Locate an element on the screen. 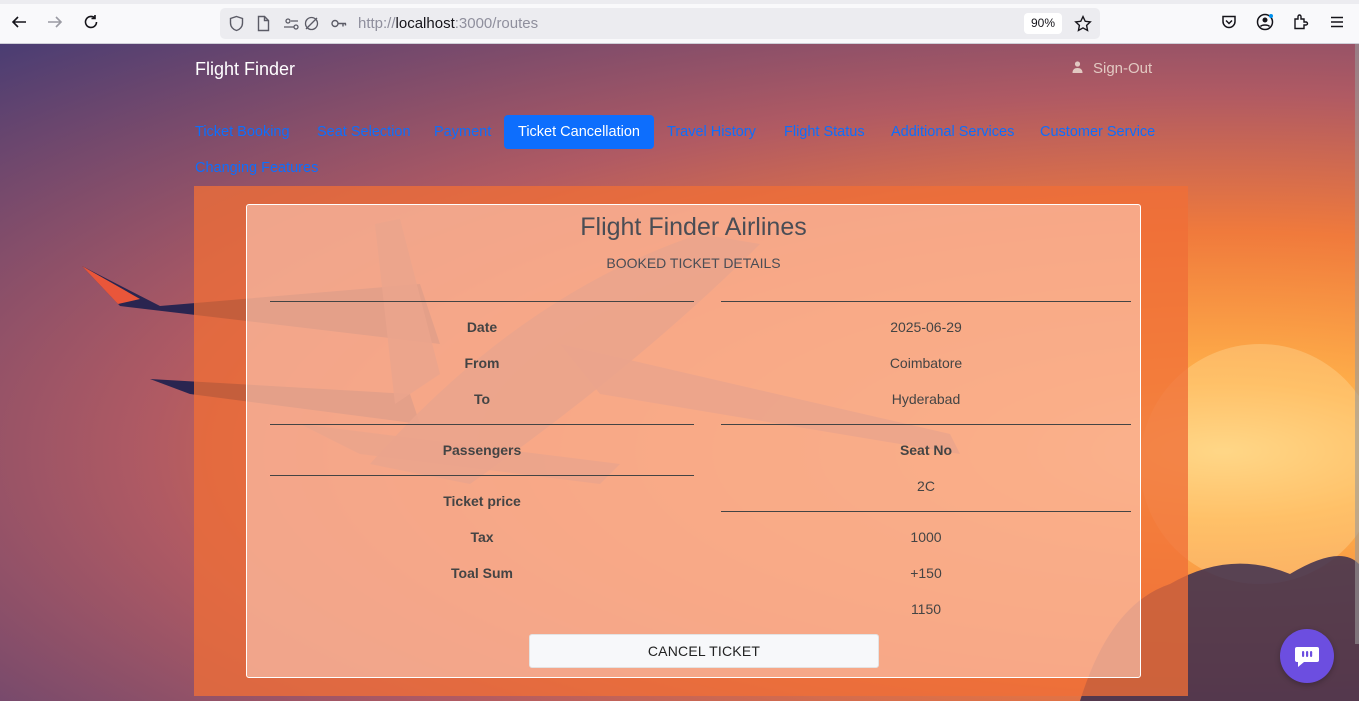  tab-customer-service: Customer Service is located at coordinates (1097, 132).